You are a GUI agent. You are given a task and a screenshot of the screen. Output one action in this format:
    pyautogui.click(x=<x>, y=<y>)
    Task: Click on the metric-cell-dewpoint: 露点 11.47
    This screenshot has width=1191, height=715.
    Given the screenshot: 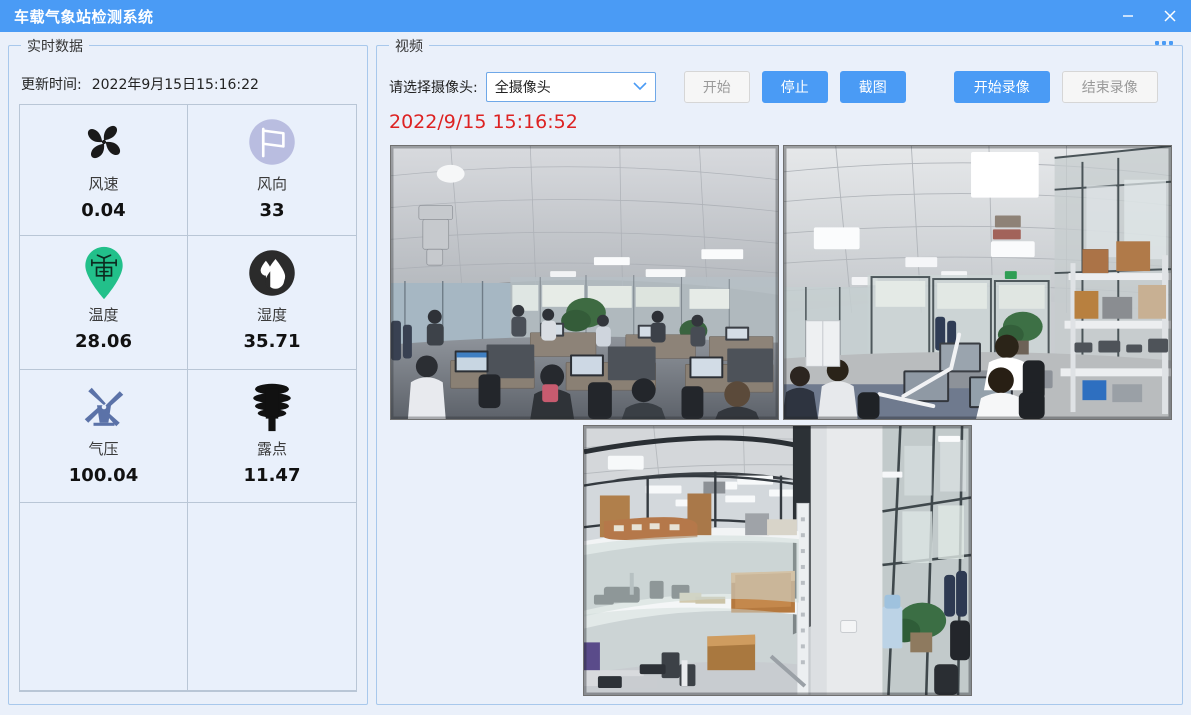 What is the action you would take?
    pyautogui.click(x=272, y=436)
    